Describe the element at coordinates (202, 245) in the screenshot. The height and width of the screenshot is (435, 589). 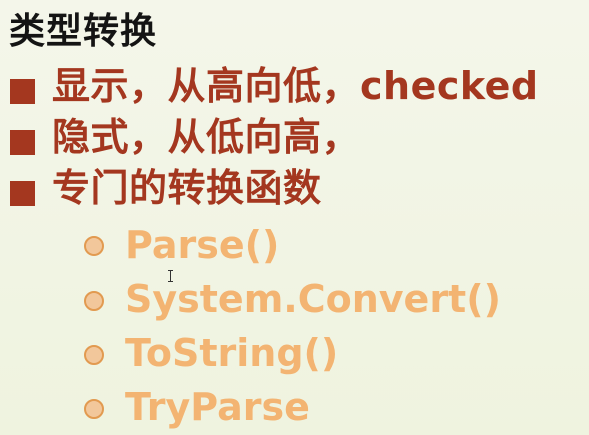
I see `sub-item-parse: Parse()` at that location.